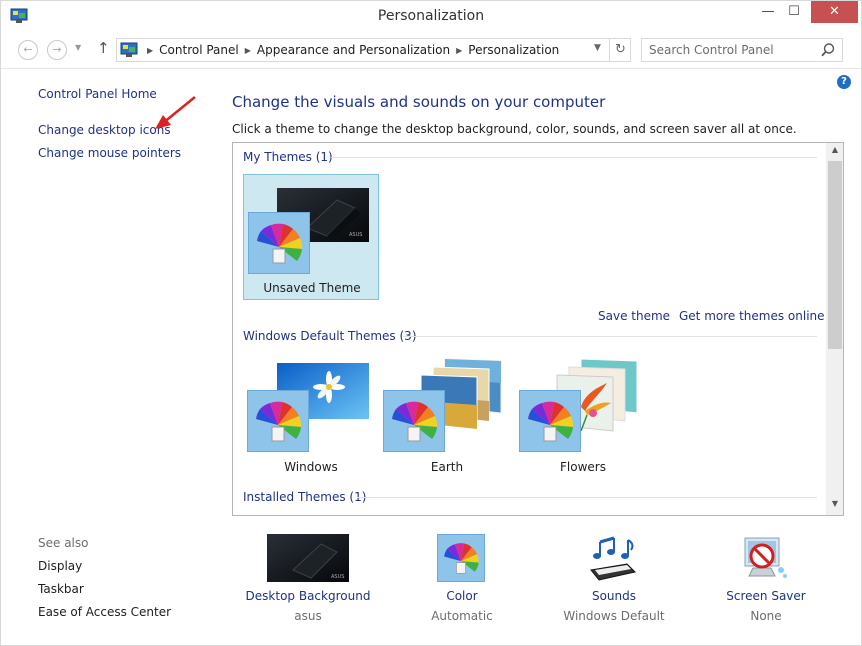  What do you see at coordinates (462, 596) in the screenshot?
I see `color-label: Color` at bounding box center [462, 596].